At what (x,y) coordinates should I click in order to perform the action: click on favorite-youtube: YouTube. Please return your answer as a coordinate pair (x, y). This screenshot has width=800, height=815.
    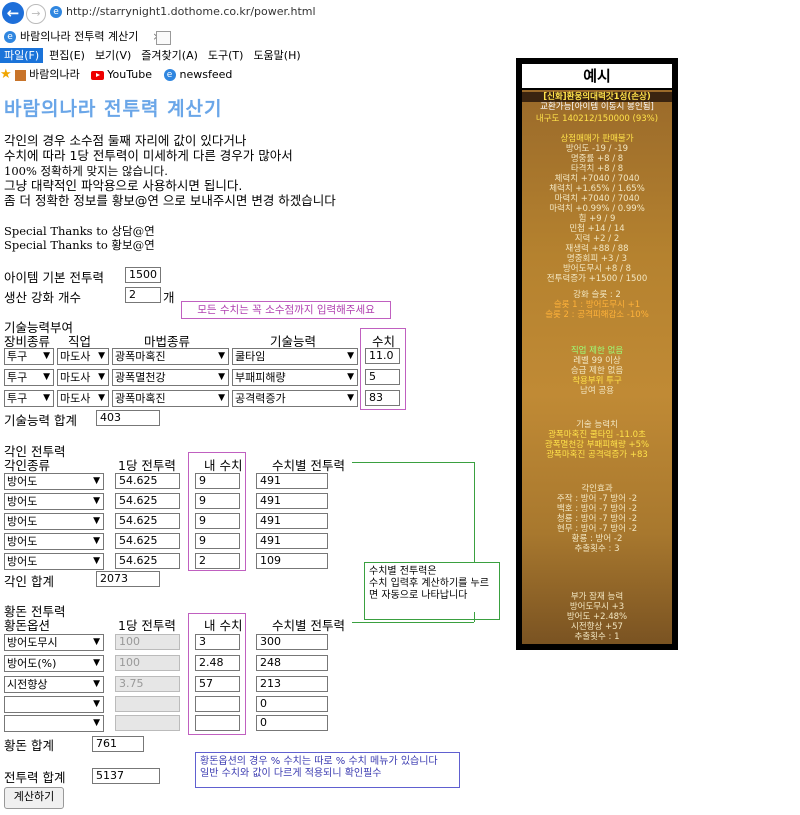
    Looking at the image, I should click on (121, 74).